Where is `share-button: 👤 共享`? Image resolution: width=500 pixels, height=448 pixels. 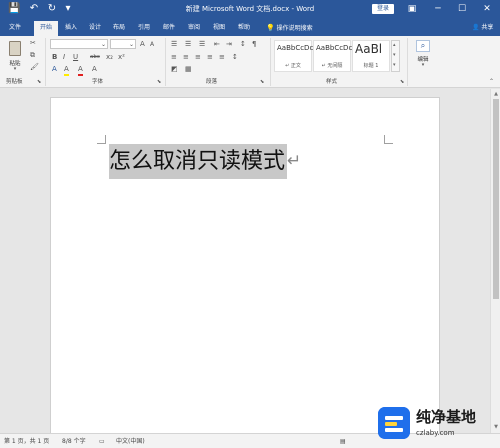
share-button: 👤 共享 is located at coordinates (482, 28).